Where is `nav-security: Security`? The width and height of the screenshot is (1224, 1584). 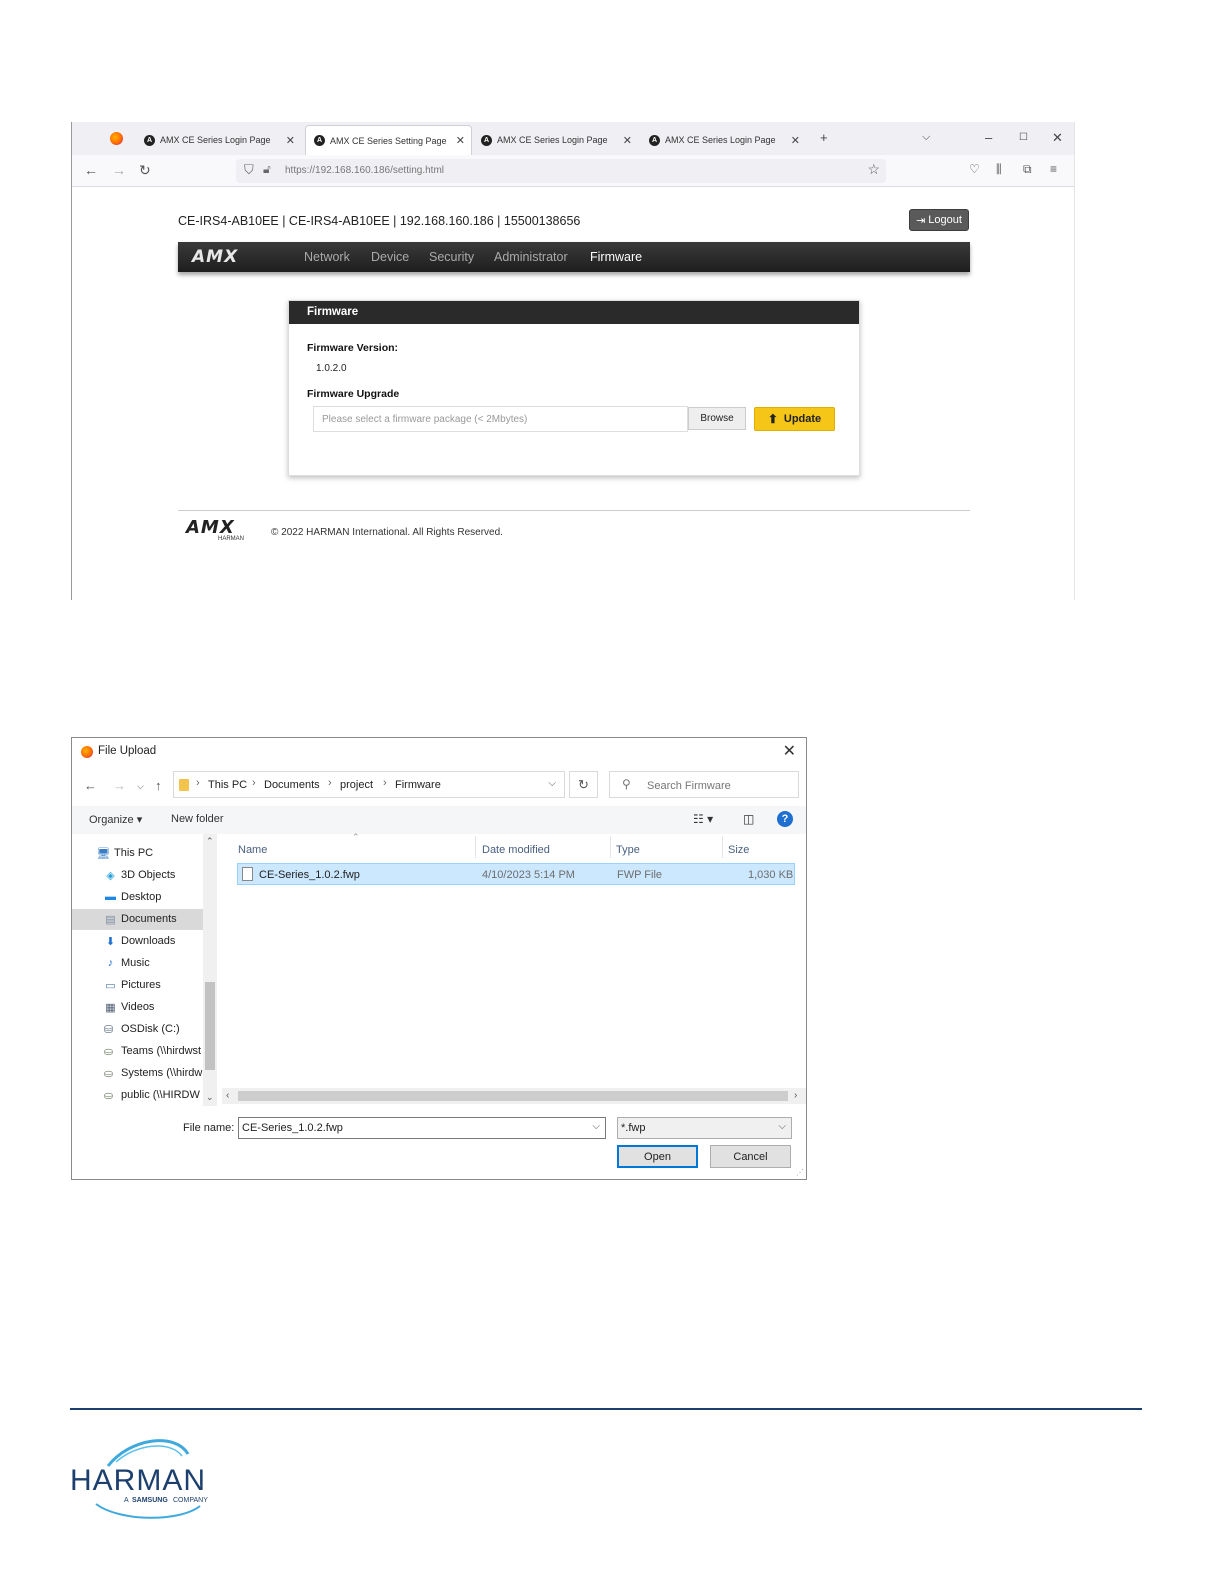 nav-security: Security is located at coordinates (451, 257).